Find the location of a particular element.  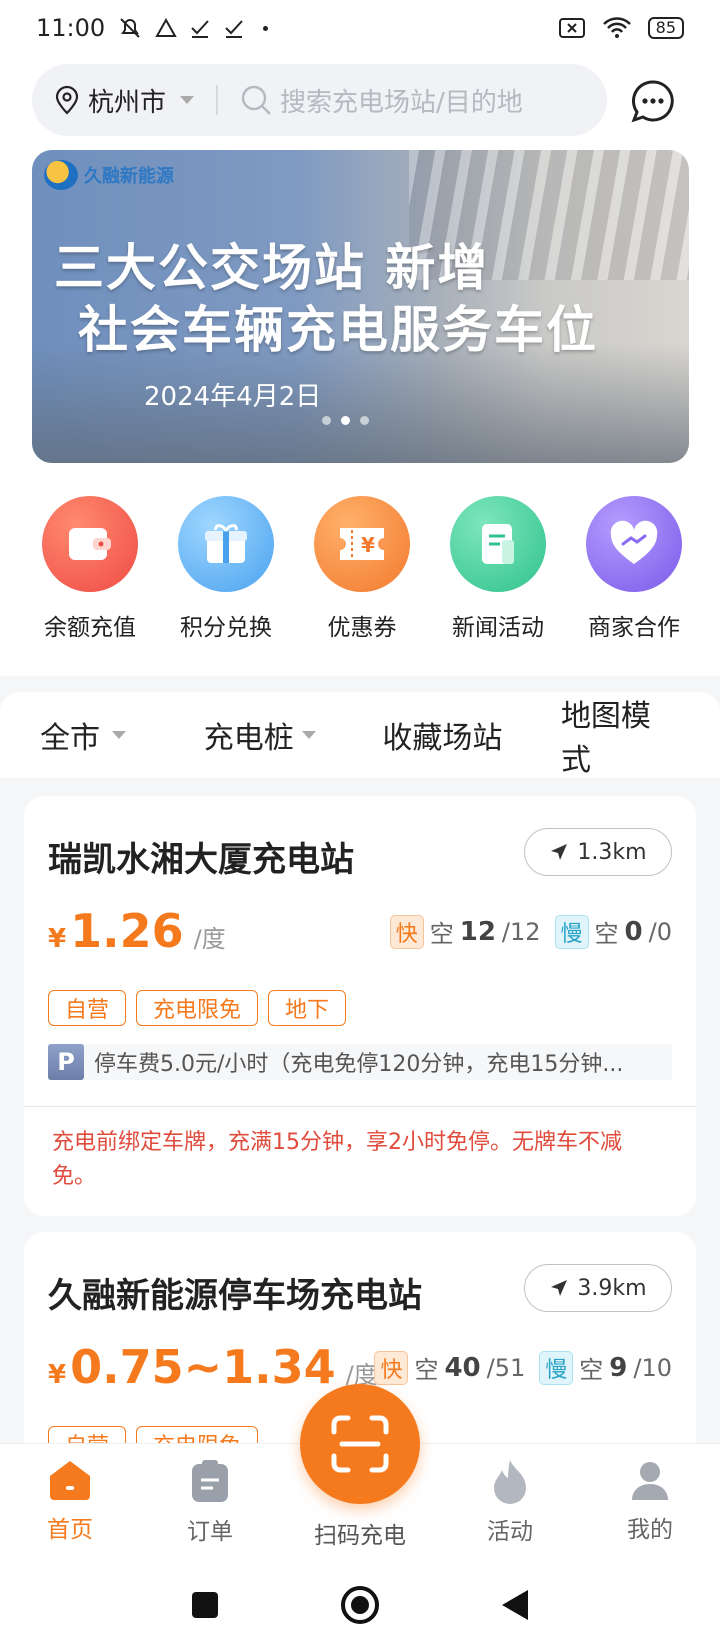

search-bar: 杭州市 搜索充电场站/目的地 is located at coordinates (319, 100).